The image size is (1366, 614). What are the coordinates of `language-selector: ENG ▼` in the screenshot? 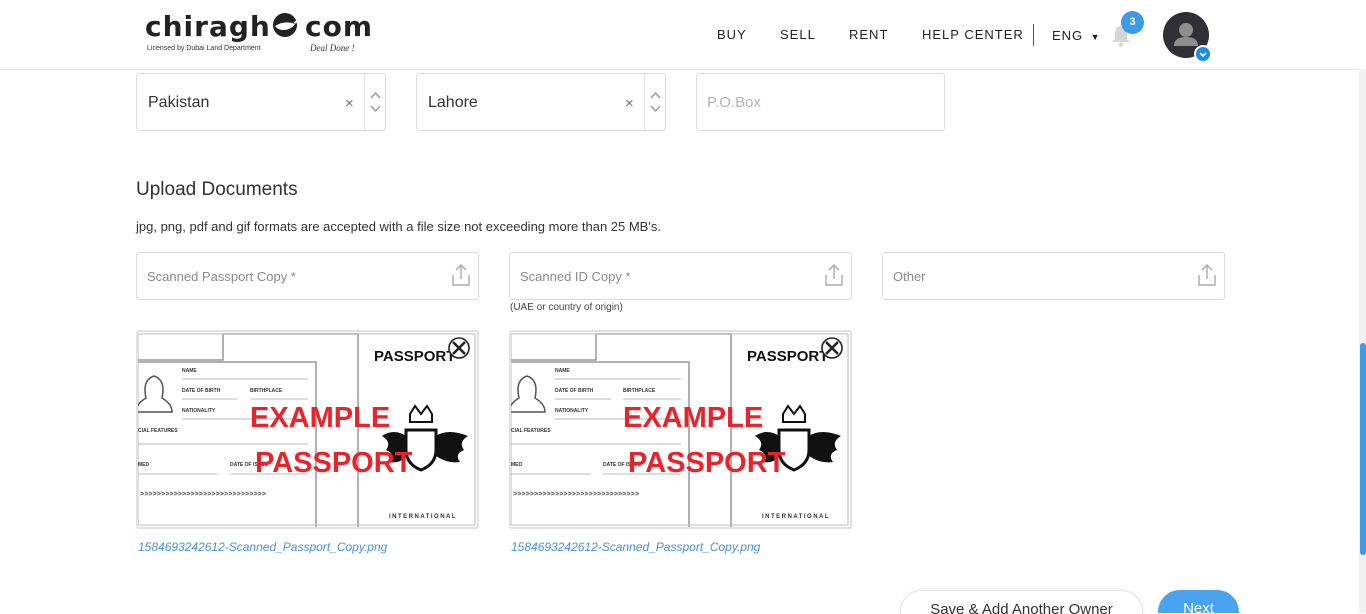 It's located at (1076, 36).